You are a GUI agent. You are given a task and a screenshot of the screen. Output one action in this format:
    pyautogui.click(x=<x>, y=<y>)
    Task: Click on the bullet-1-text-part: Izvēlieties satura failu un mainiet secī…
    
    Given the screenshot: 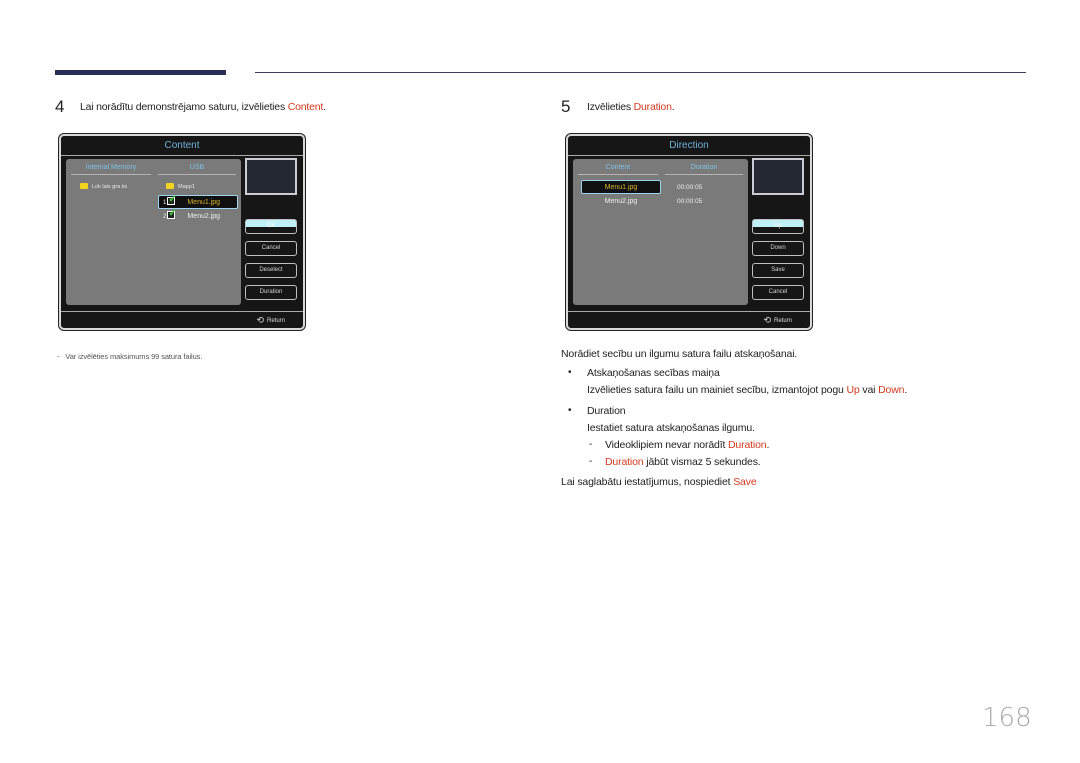 What is the action you would take?
    pyautogui.click(x=717, y=390)
    